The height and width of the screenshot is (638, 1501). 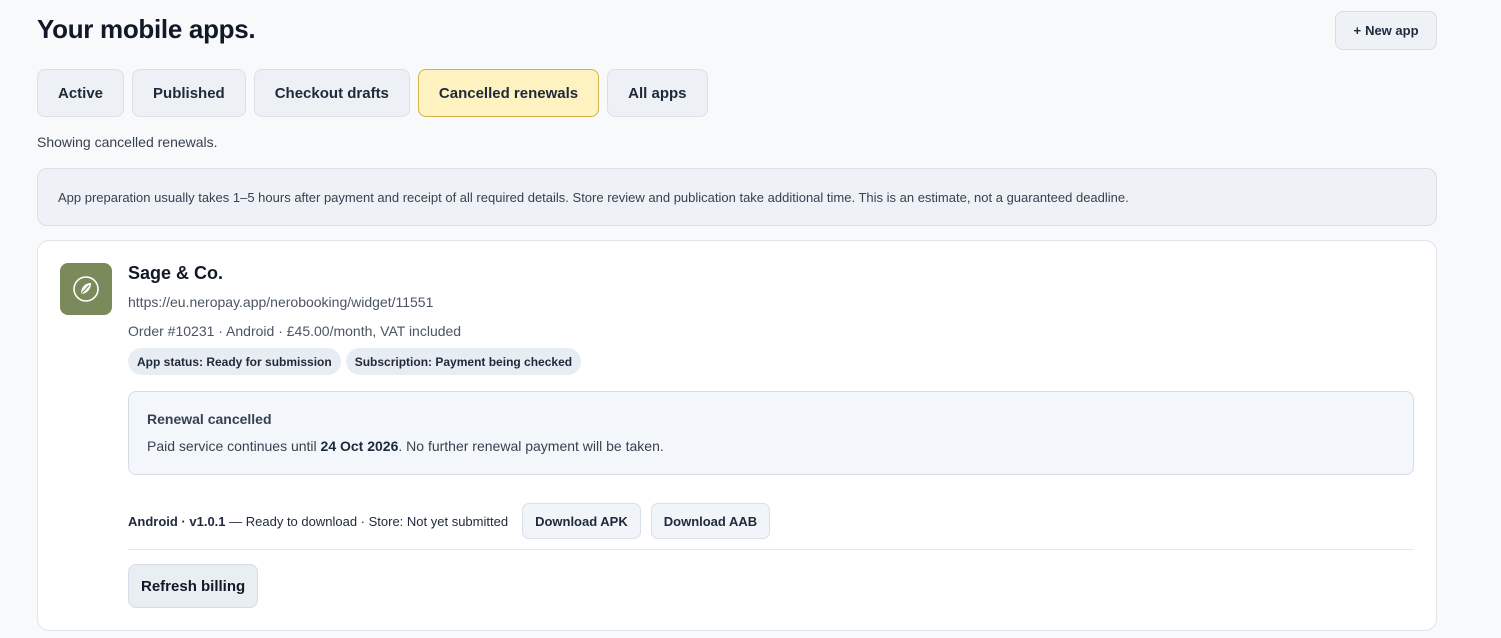 I want to click on plus-icon: +, so click(x=1357, y=30).